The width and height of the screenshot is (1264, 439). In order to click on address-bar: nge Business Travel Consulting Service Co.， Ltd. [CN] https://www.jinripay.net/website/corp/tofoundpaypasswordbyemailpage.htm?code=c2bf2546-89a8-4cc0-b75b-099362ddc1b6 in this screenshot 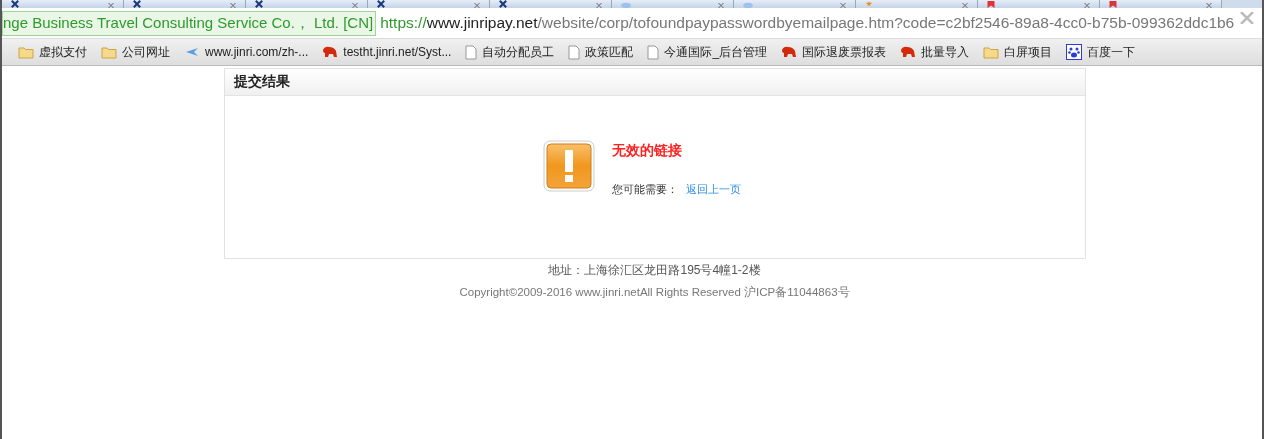, I will do `click(632, 23)`.